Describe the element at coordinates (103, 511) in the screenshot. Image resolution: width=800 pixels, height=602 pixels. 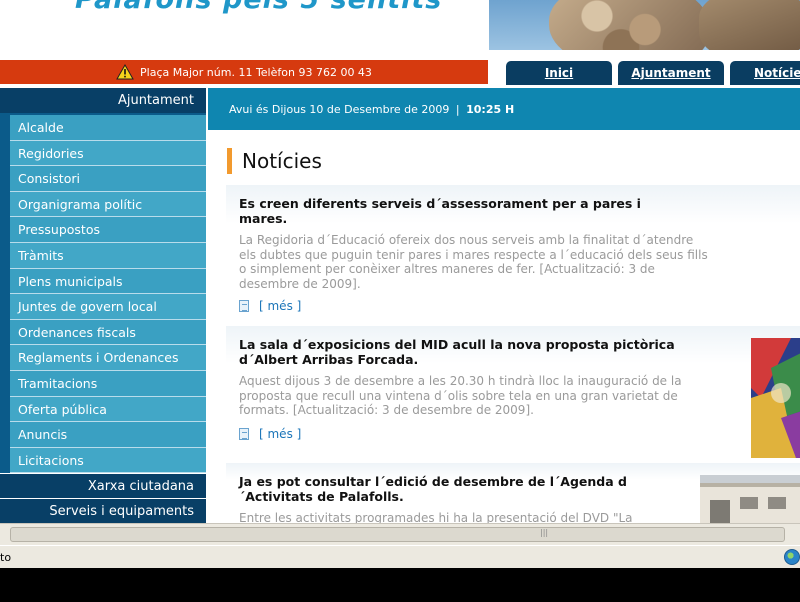
I see `sidebar-section-serveis: Serveis i equipaments` at that location.